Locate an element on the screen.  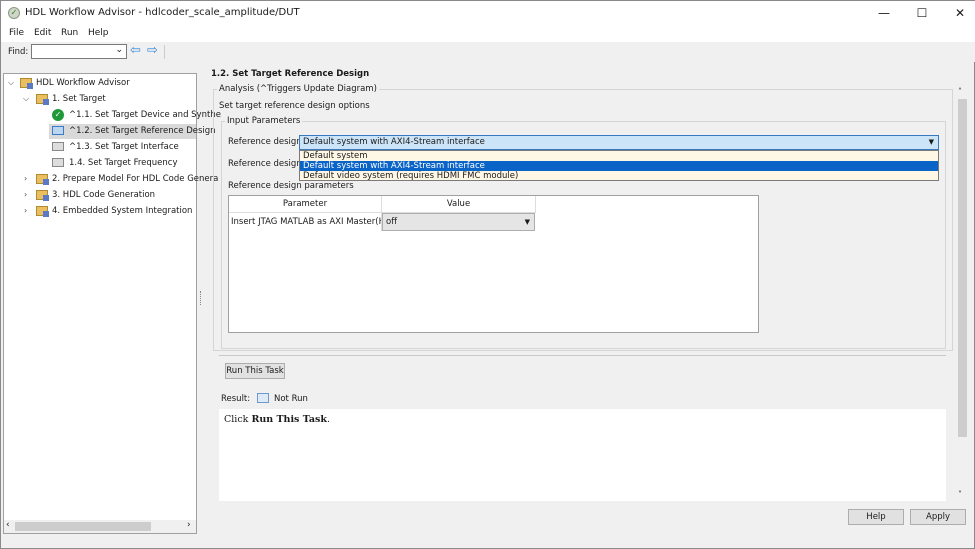
tree-item-1-1: ✓ ^1.1. Set Target Device and Synthe is located at coordinates (136, 115).